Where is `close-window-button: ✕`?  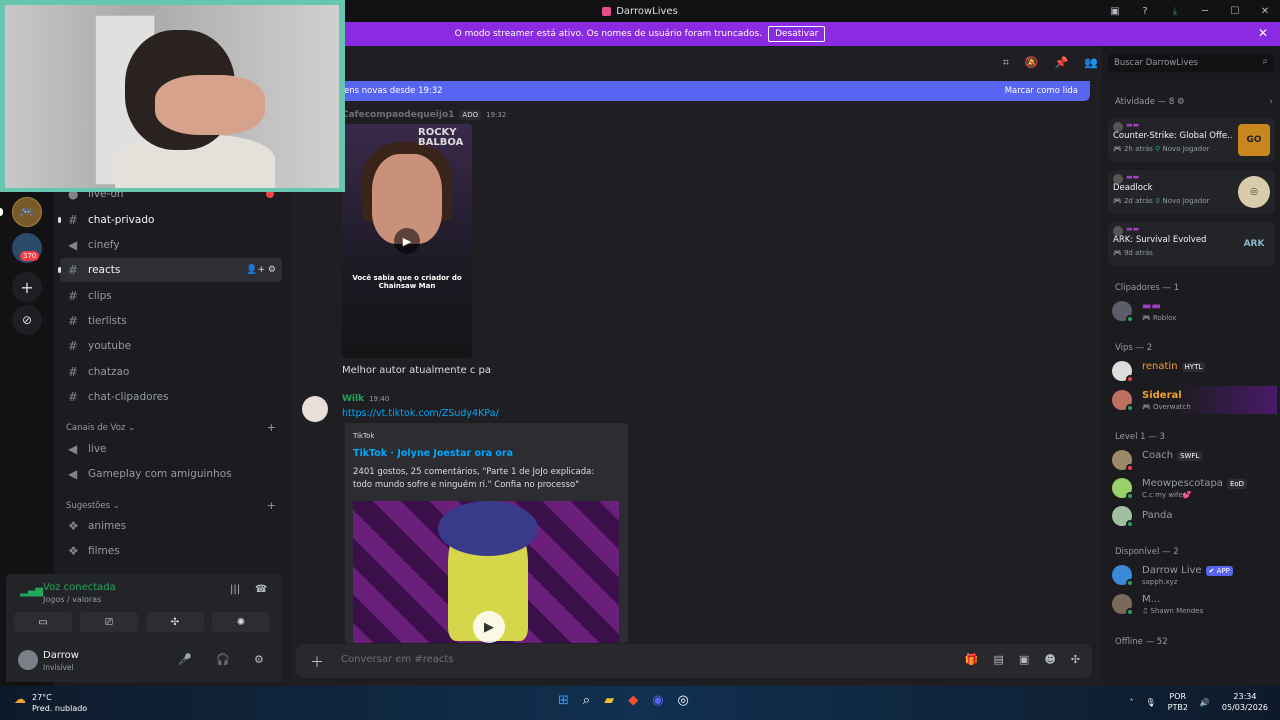 close-window-button: ✕ is located at coordinates (1265, 11).